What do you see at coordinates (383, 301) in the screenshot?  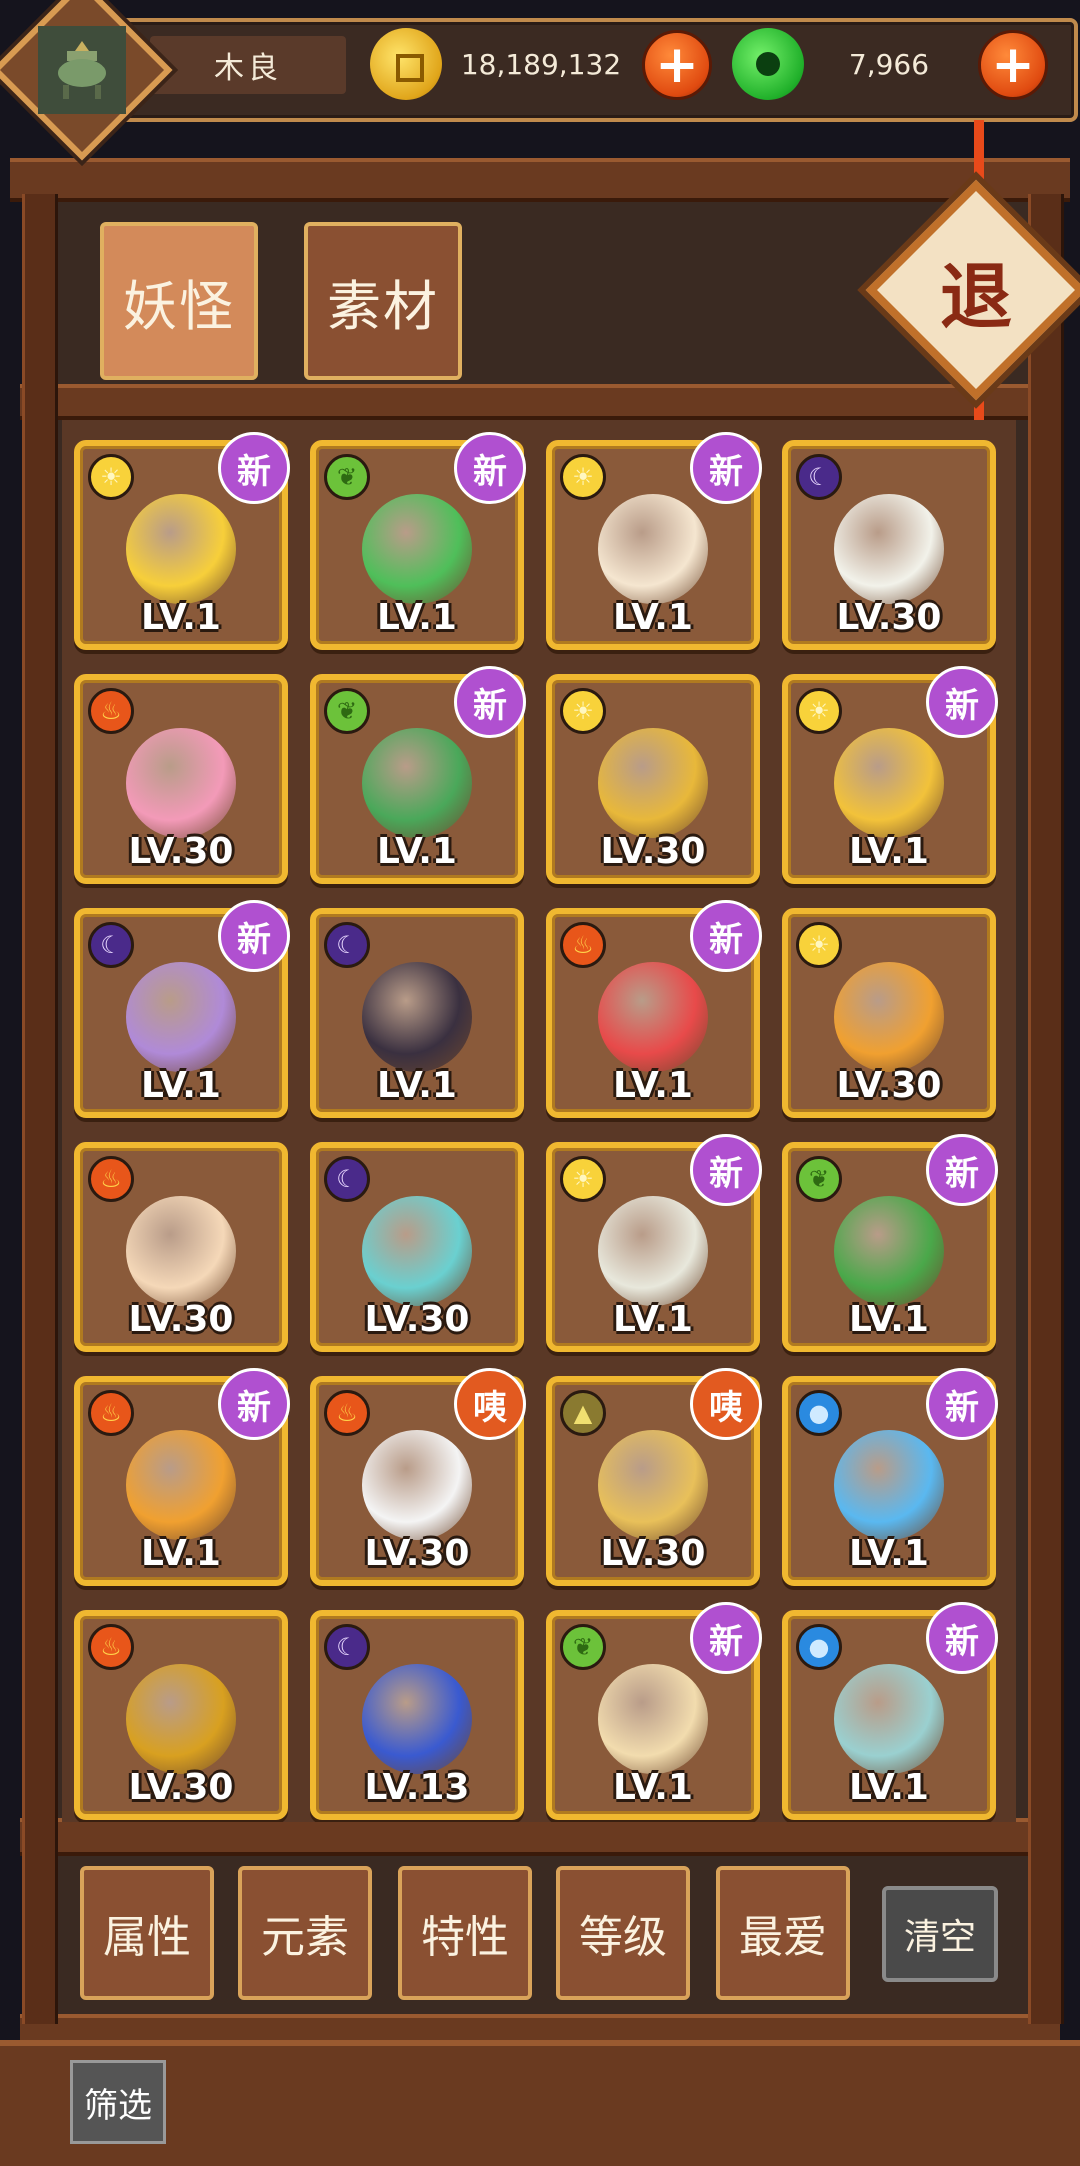 I see `tab-materials: 素材` at bounding box center [383, 301].